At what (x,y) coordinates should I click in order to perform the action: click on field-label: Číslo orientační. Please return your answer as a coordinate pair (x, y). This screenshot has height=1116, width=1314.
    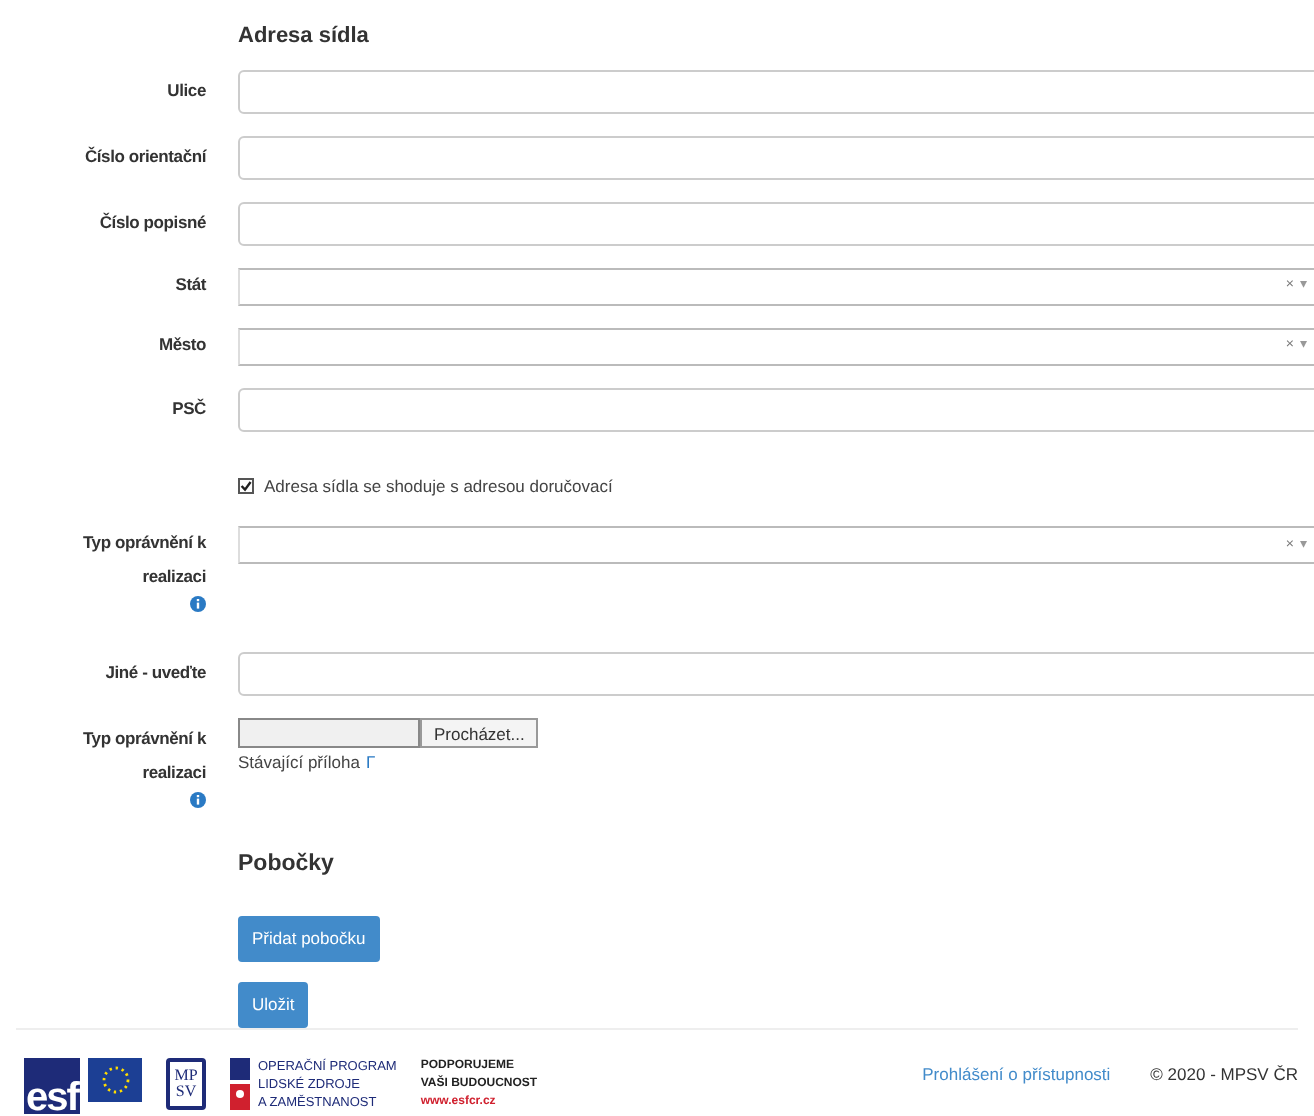
    Looking at the image, I should click on (145, 156).